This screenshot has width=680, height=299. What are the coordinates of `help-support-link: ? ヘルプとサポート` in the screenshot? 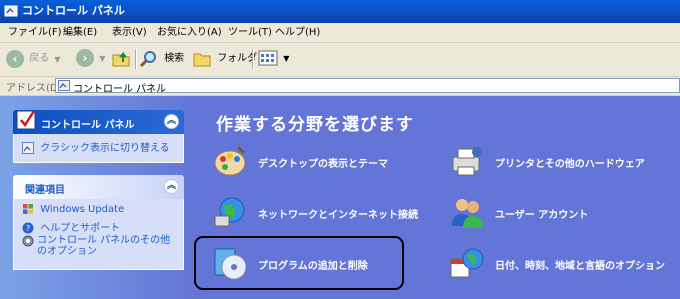 It's located at (71, 226).